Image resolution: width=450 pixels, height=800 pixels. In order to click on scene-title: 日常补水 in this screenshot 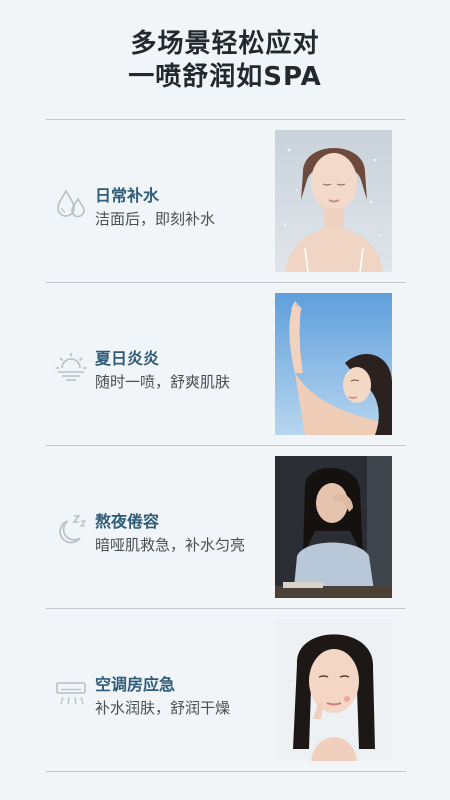, I will do `click(127, 195)`.